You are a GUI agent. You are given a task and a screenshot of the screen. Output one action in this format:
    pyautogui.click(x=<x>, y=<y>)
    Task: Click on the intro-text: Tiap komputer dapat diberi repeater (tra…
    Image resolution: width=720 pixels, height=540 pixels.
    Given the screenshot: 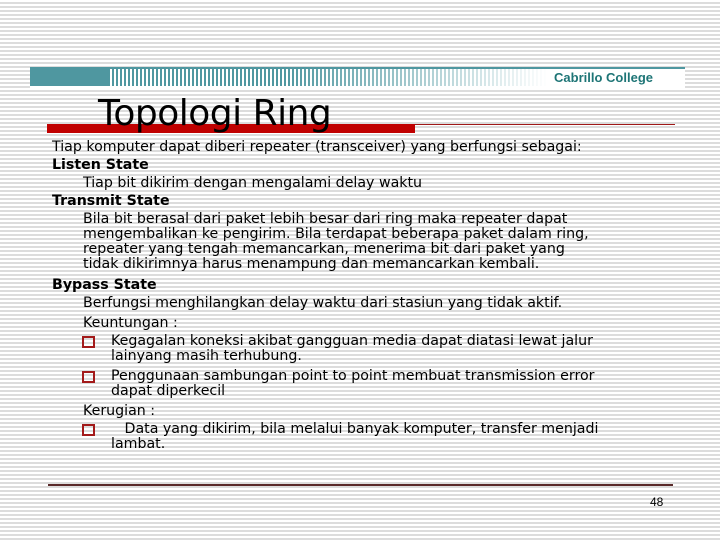 What is the action you would take?
    pyautogui.click(x=317, y=147)
    